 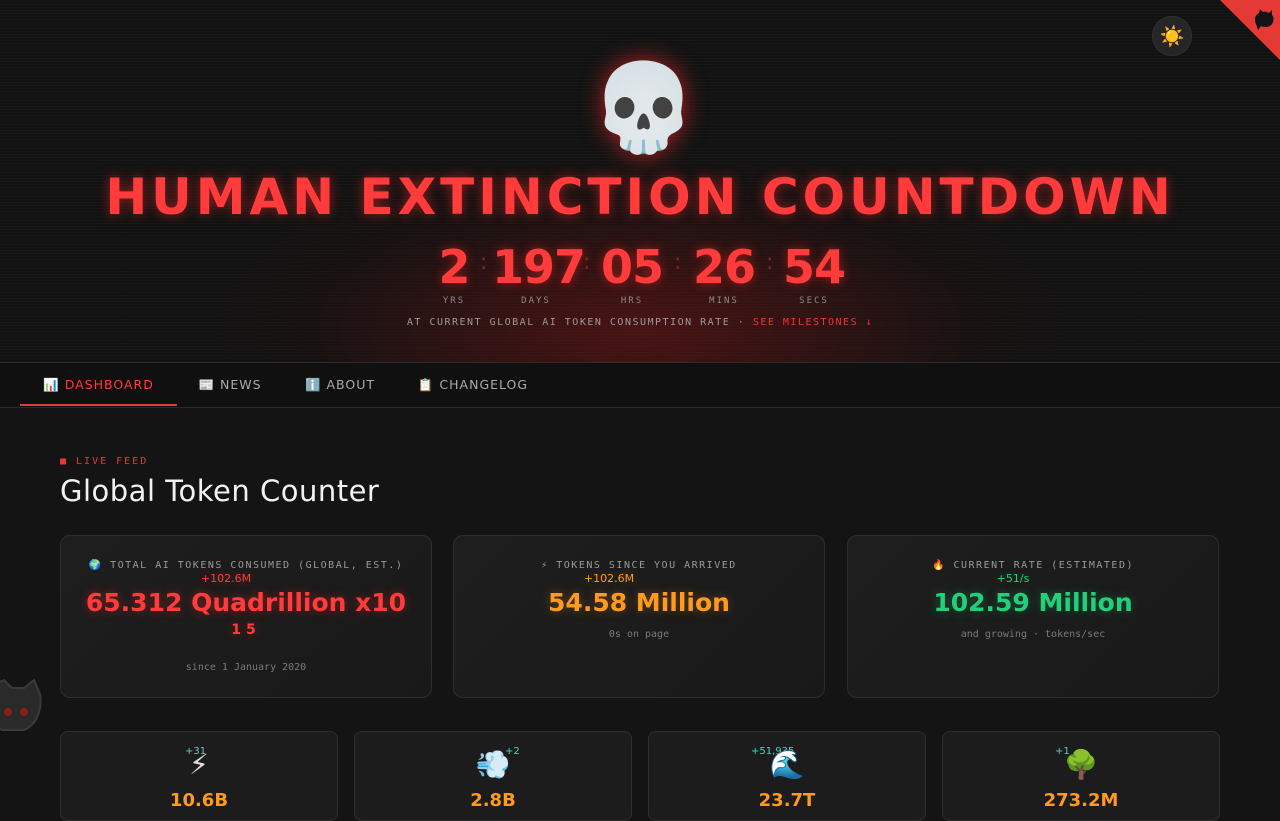 I want to click on theme-toggle-button: ☀️, so click(x=1172, y=36).